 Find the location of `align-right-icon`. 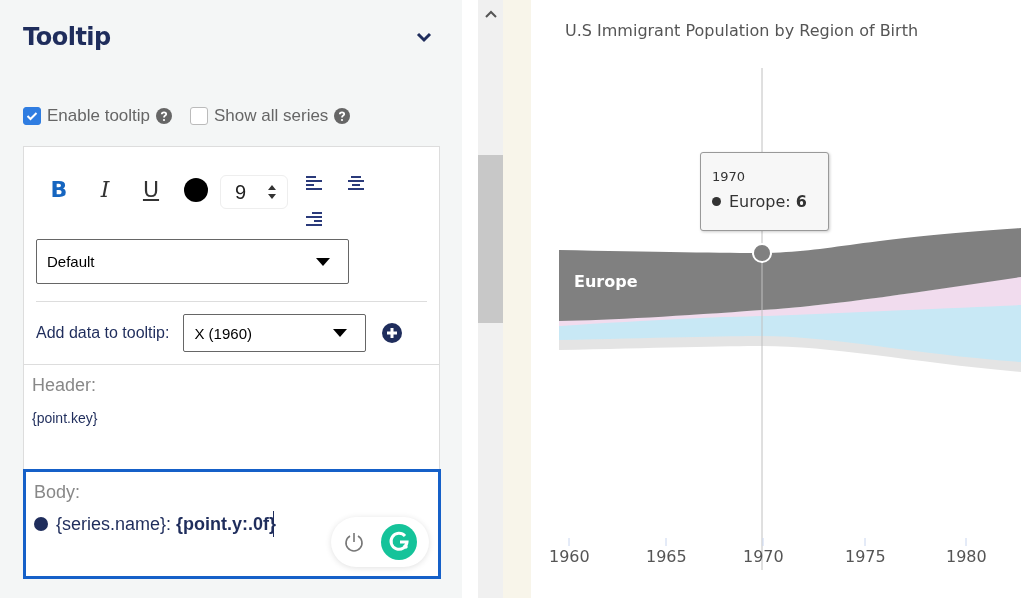

align-right-icon is located at coordinates (314, 219).